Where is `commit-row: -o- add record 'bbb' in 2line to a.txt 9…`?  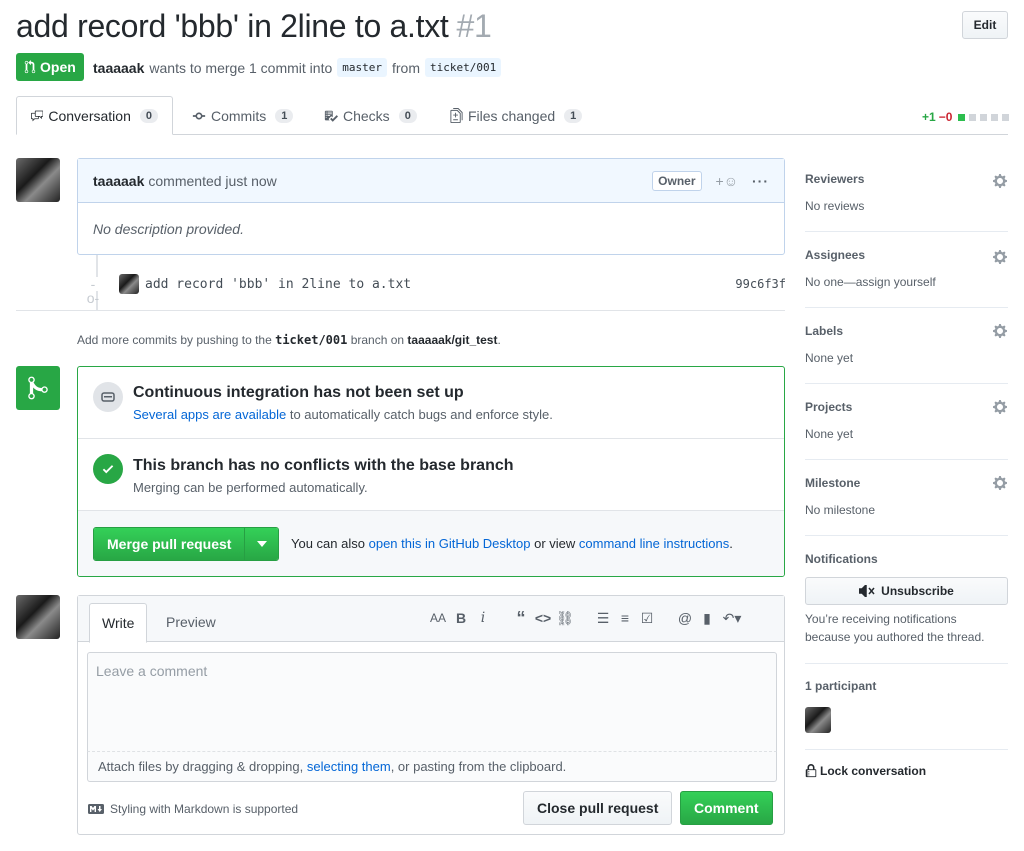 commit-row: -o- add record 'bbb' in 2line to a.txt 9… is located at coordinates (436, 287).